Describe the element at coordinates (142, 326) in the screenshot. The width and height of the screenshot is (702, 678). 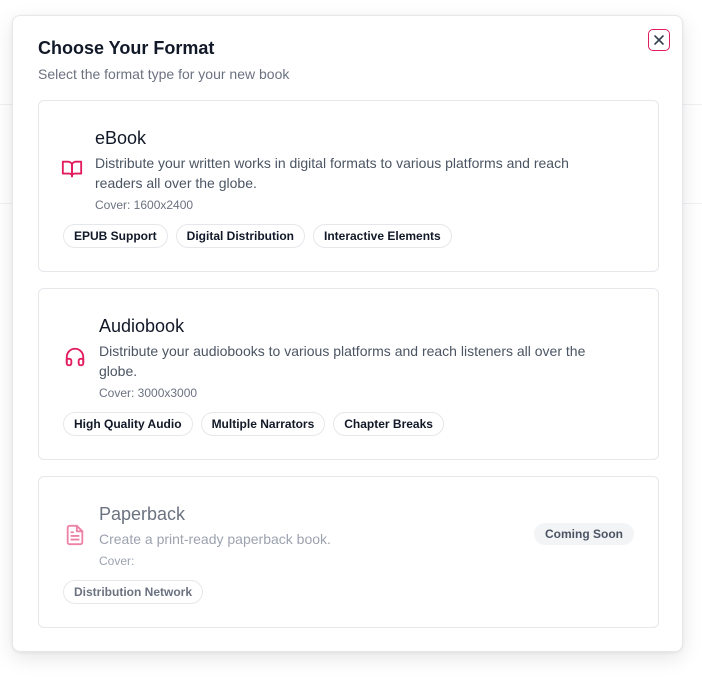
I see `format-title: Audiobook` at that location.